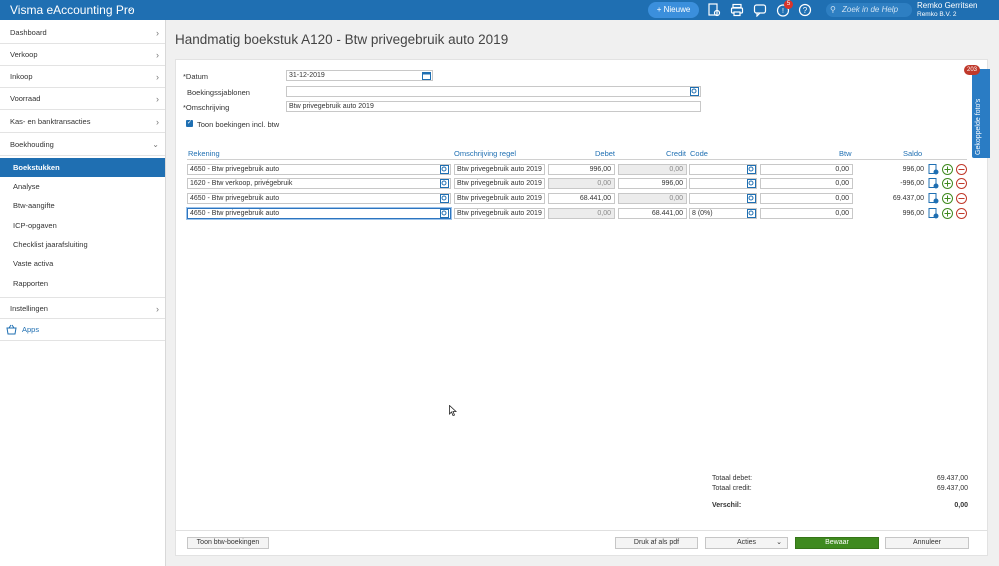  I want to click on sidebar-item-kas-bank: Kas- en banktransacties ›, so click(82, 122).